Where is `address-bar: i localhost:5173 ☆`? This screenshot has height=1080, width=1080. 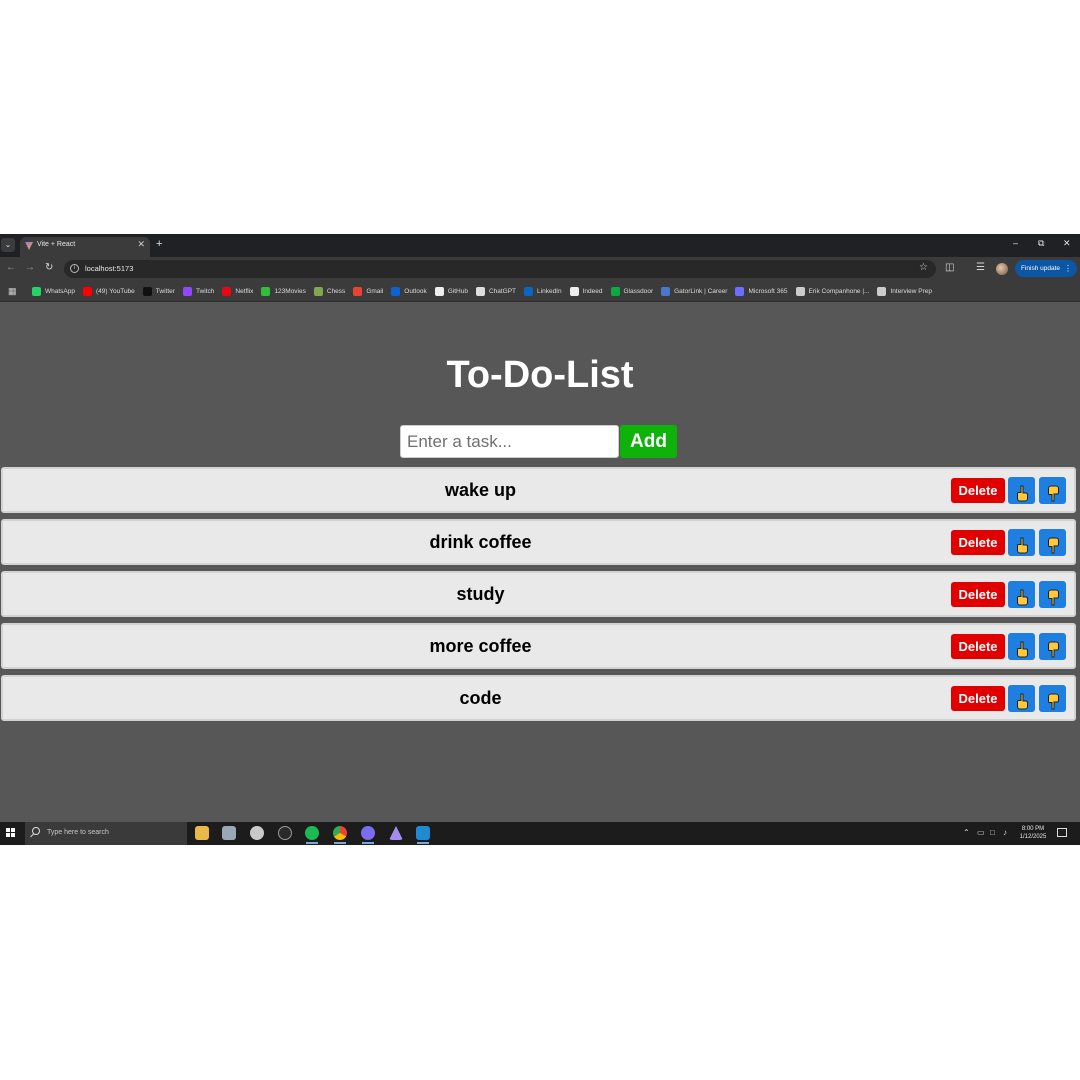 address-bar: i localhost:5173 ☆ is located at coordinates (500, 269).